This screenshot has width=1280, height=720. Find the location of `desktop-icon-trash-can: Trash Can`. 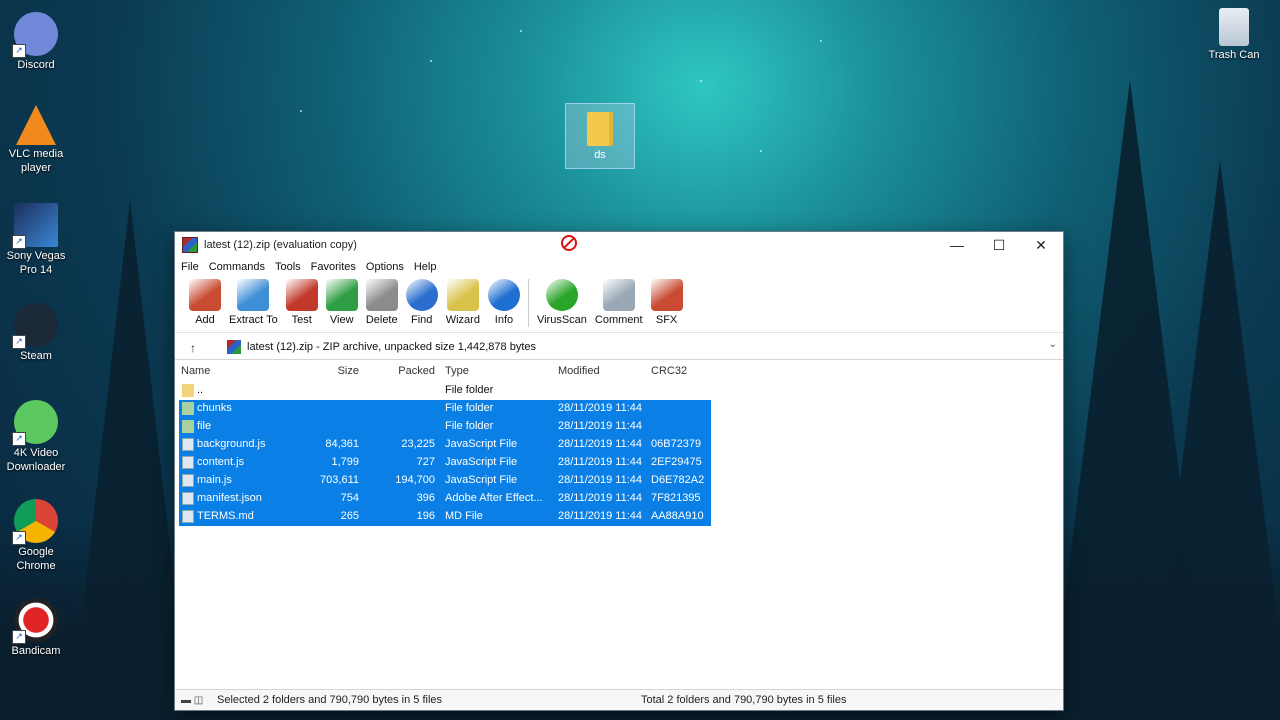

desktop-icon-trash-can: Trash Can is located at coordinates (1234, 35).